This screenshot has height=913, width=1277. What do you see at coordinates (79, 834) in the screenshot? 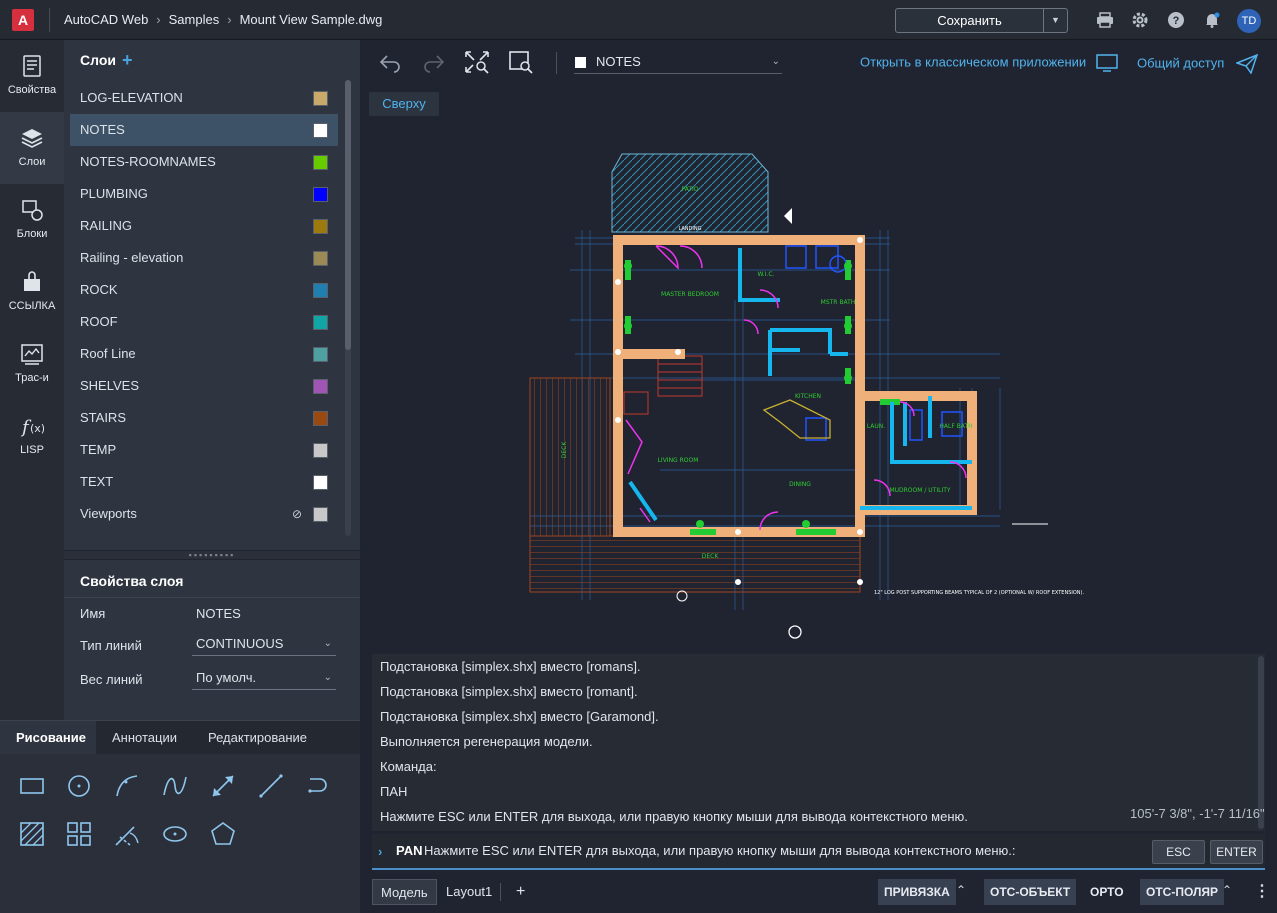
I see `array-tool-icon` at bounding box center [79, 834].